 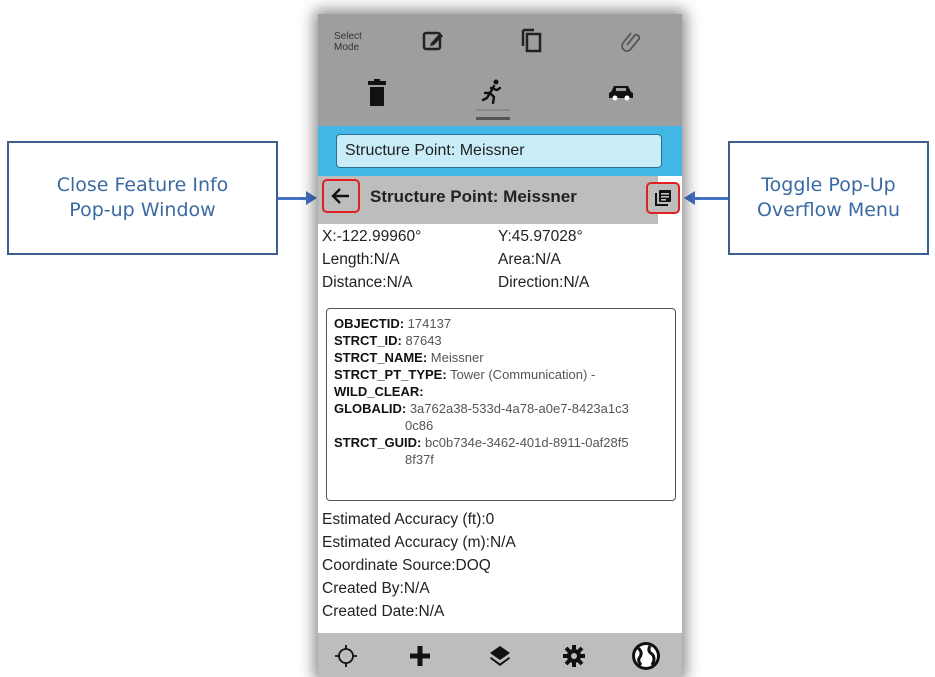 What do you see at coordinates (383, 611) in the screenshot?
I see `created-date: Created Date:N/A` at bounding box center [383, 611].